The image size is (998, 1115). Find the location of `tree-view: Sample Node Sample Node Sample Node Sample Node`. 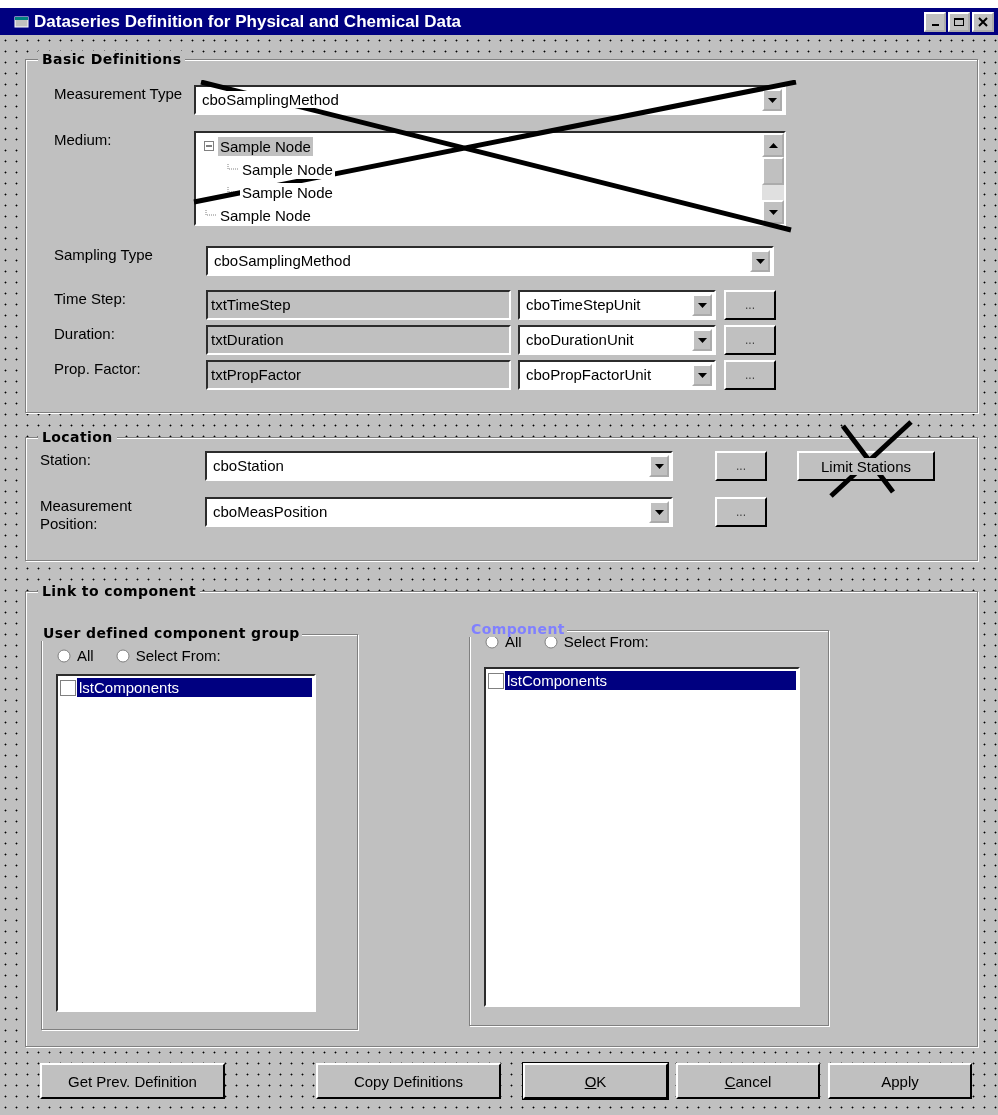

tree-view: Sample Node Sample Node Sample Node Sample Node is located at coordinates (490, 178).